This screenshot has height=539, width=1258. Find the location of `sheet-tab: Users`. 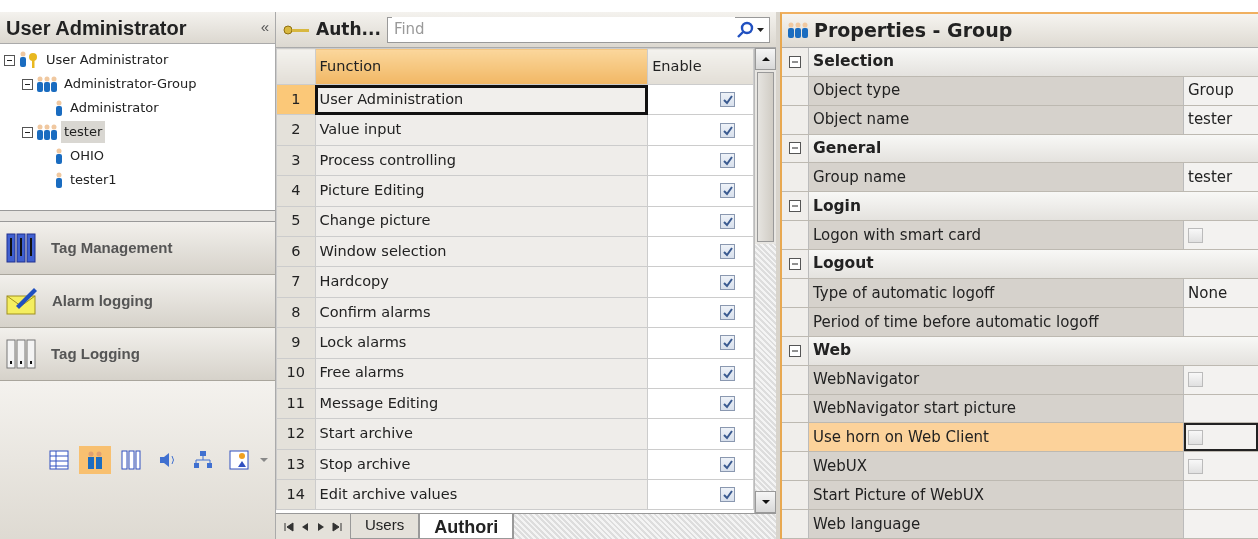

sheet-tab: Users is located at coordinates (385, 526).